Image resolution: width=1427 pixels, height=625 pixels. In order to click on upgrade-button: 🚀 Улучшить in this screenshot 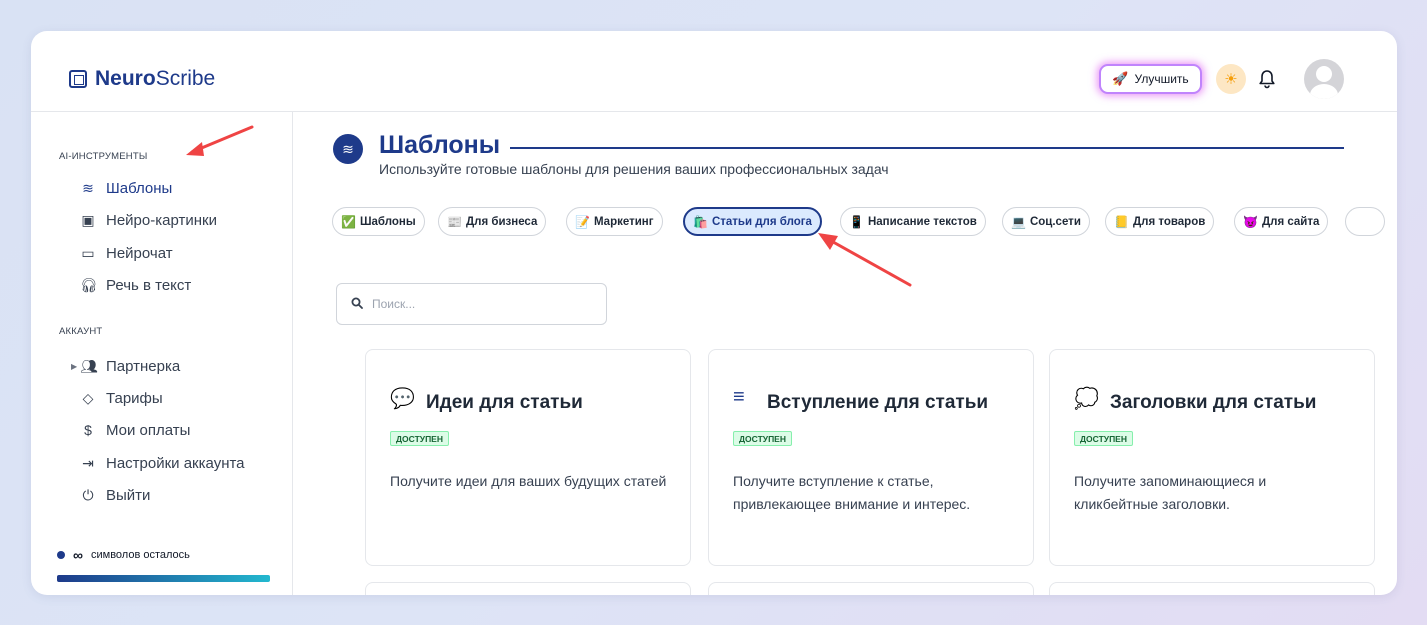, I will do `click(1150, 79)`.